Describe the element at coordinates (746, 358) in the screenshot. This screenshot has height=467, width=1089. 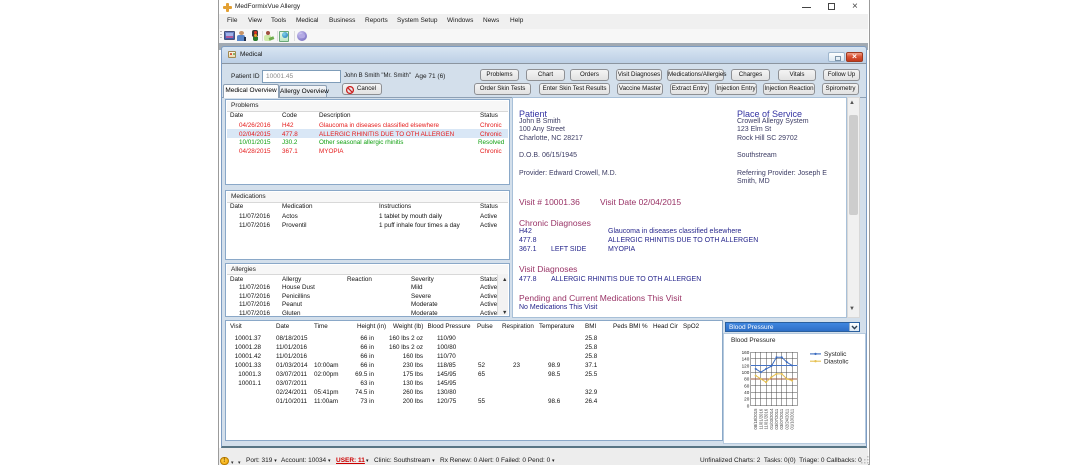
I see `svg-text: 140` at that location.